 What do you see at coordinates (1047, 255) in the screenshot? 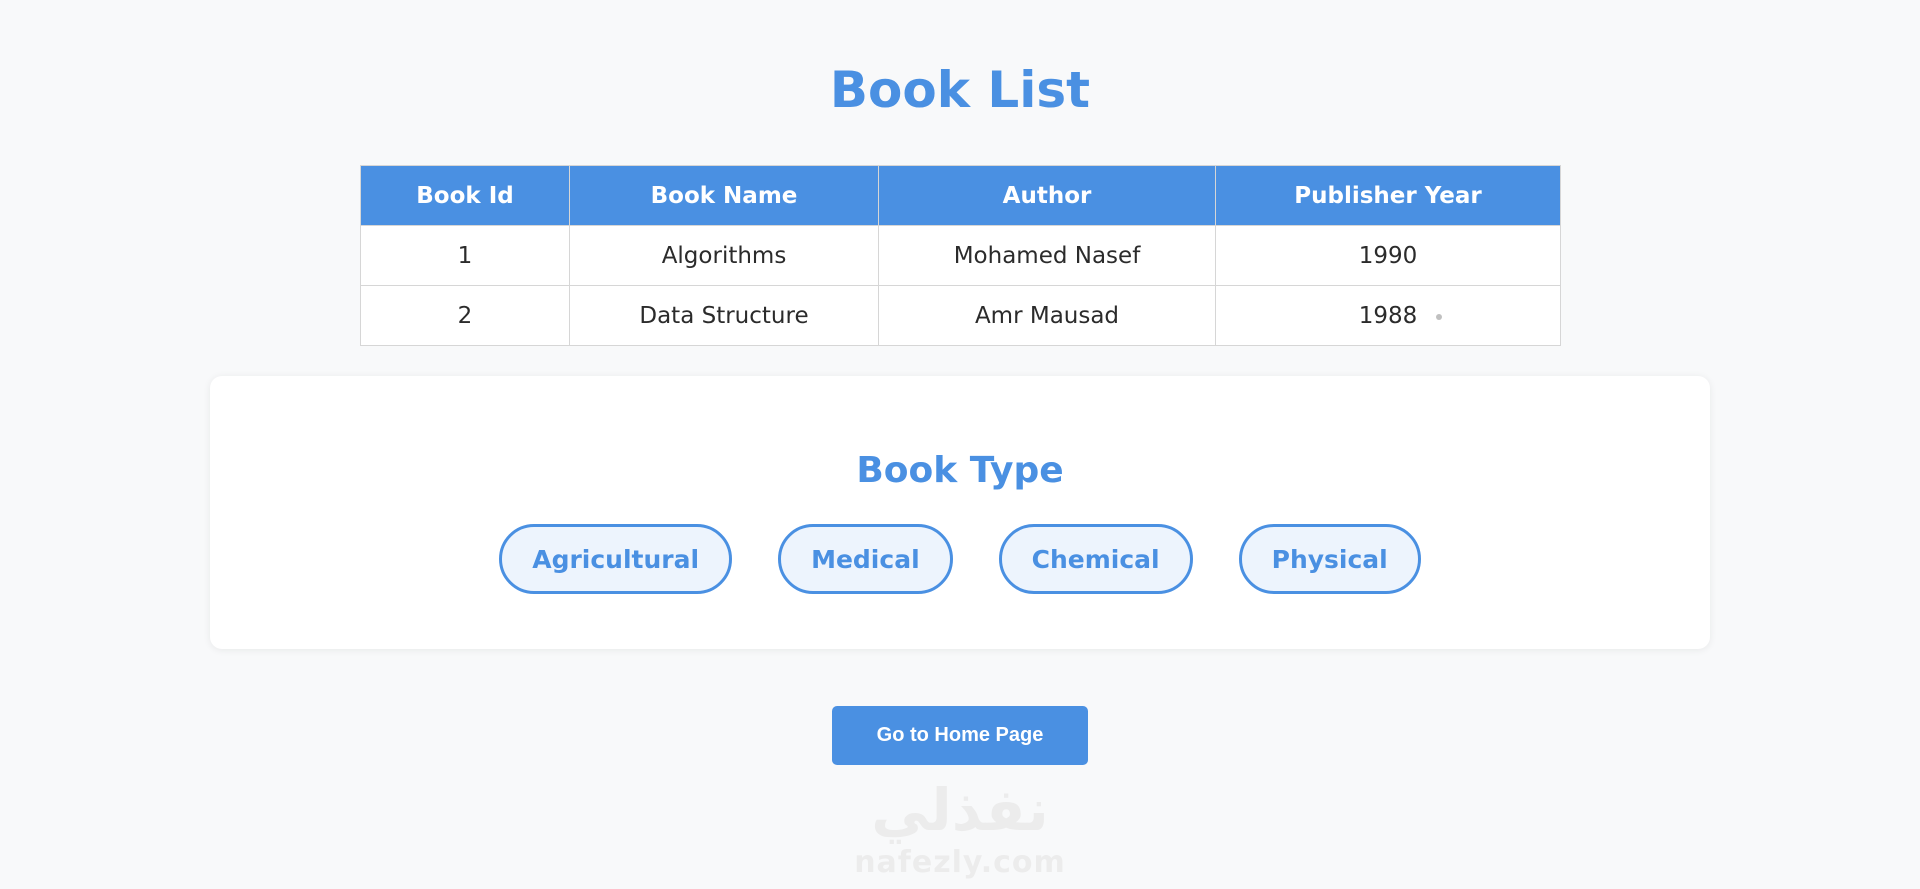
I see `cell-author: Mohamed Nasef` at bounding box center [1047, 255].